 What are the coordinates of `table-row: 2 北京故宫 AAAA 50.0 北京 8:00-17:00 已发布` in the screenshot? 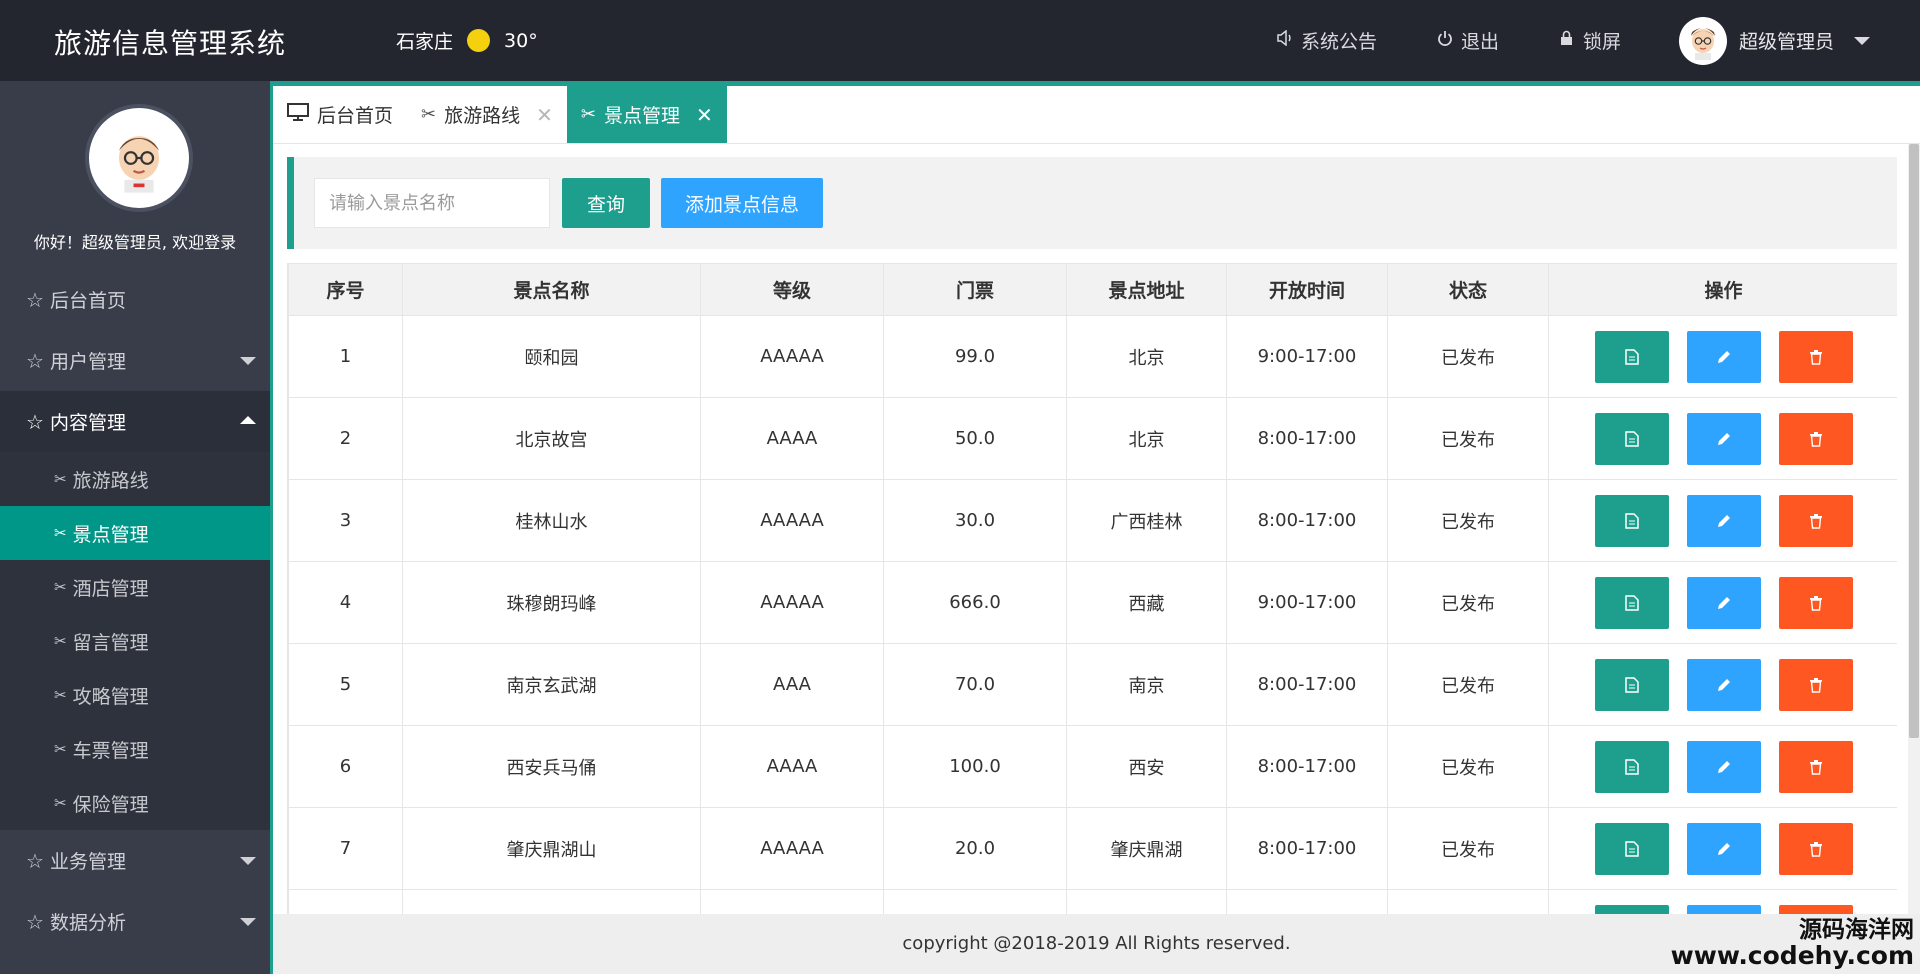 It's located at (1092, 438).